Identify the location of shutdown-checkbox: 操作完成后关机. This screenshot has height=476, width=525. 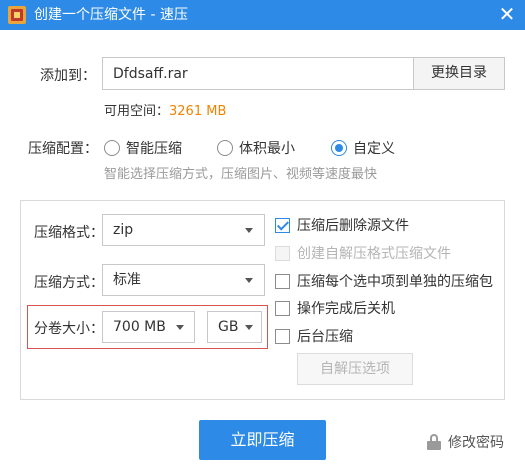
(335, 308).